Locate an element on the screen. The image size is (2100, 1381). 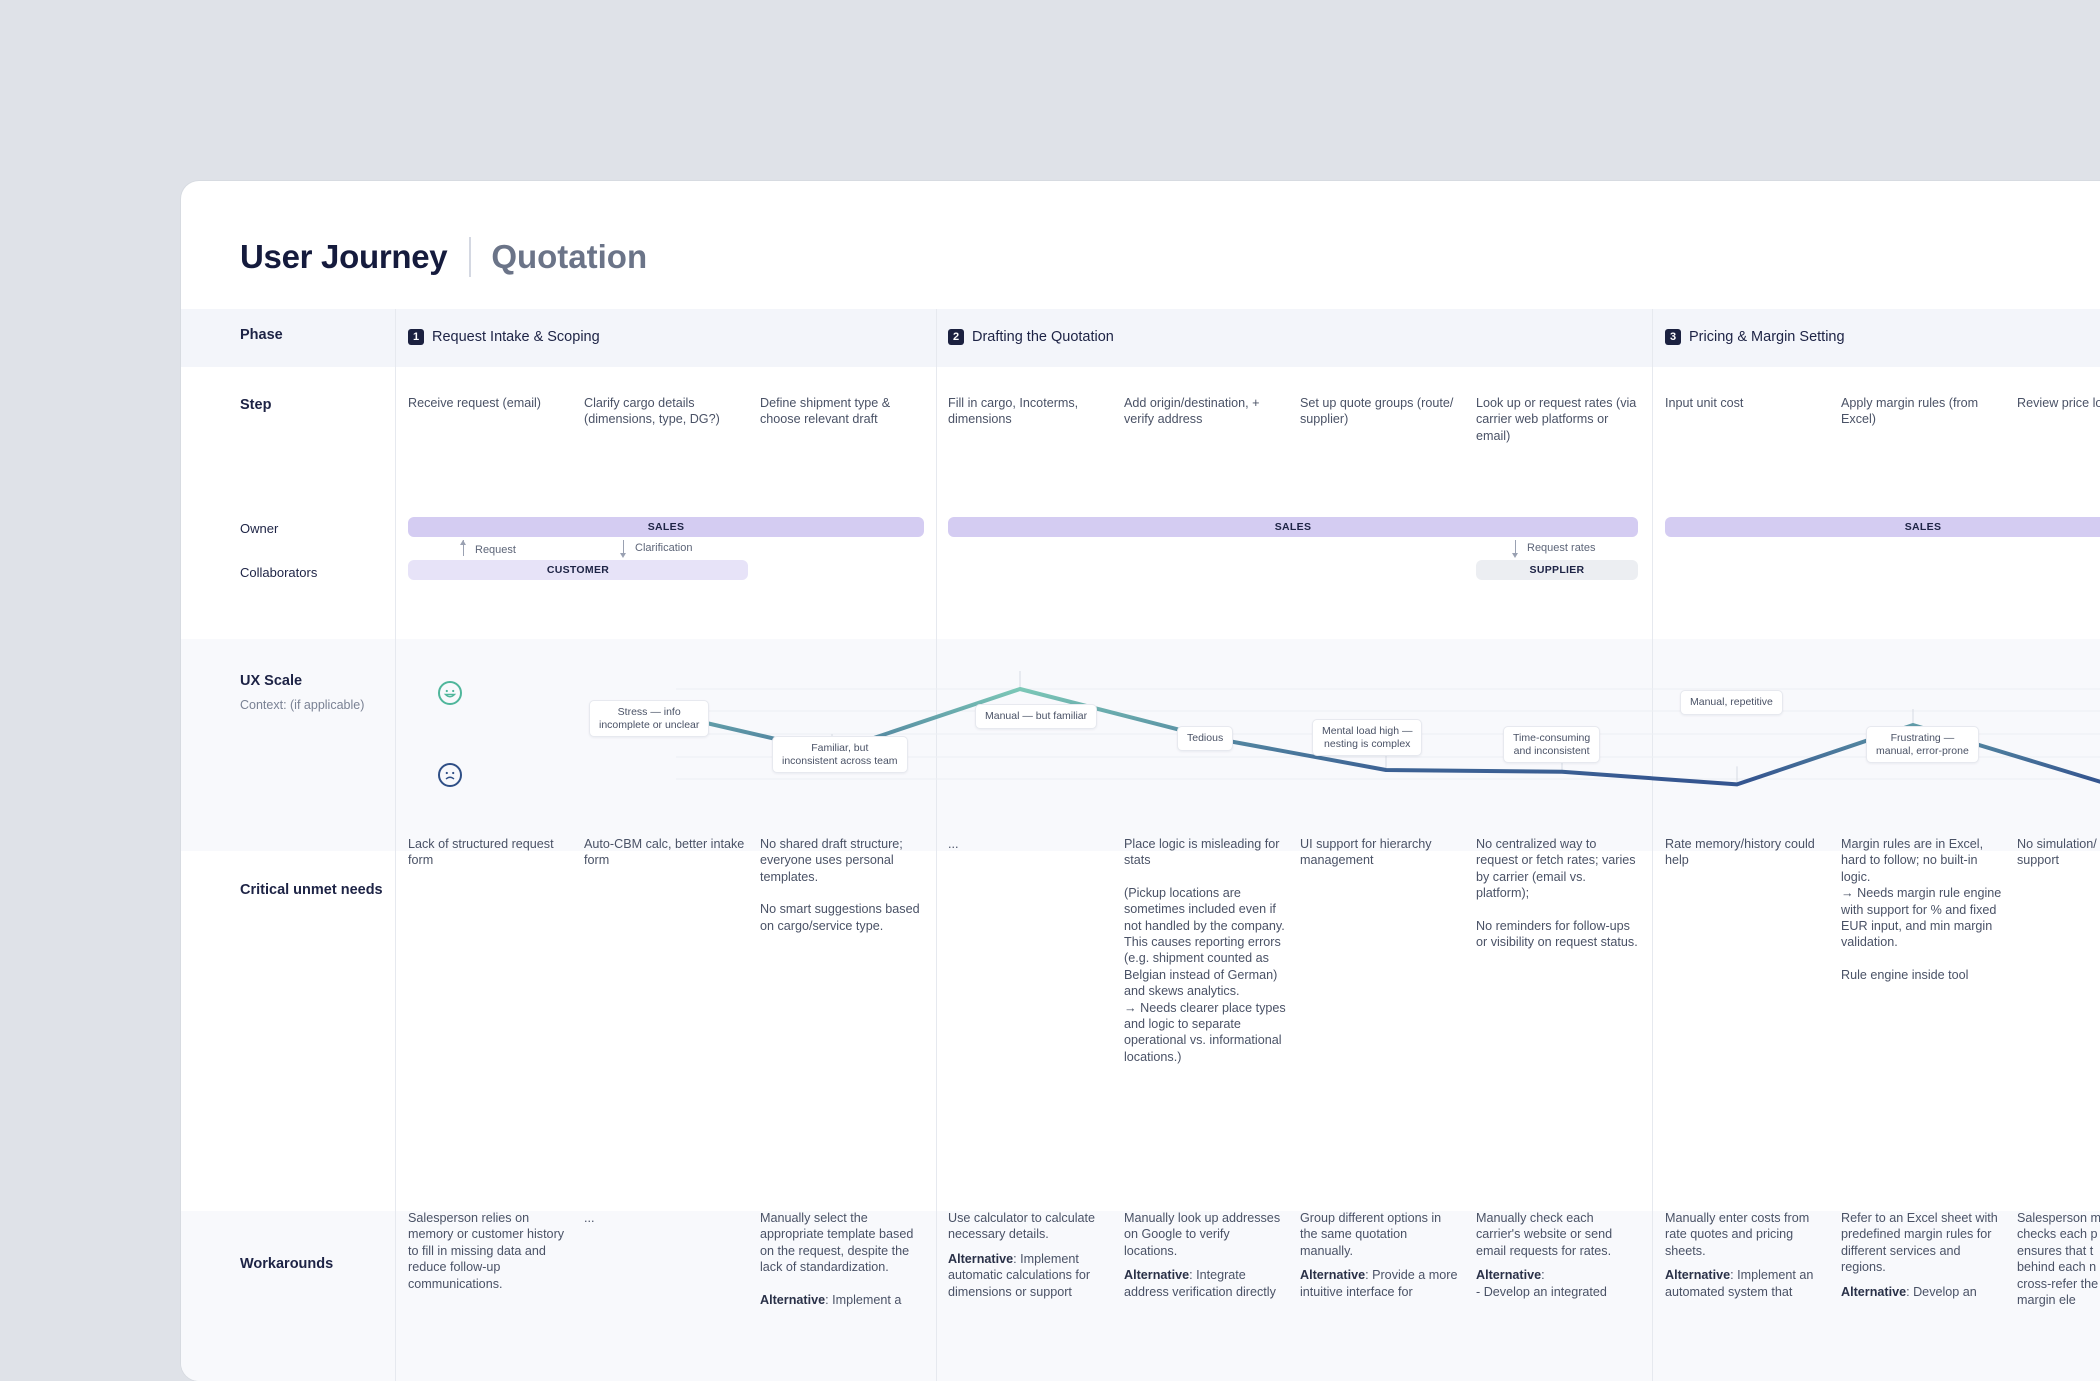
ux-annotation: Stress — info incomplete or unclear is located at coordinates (649, 718).